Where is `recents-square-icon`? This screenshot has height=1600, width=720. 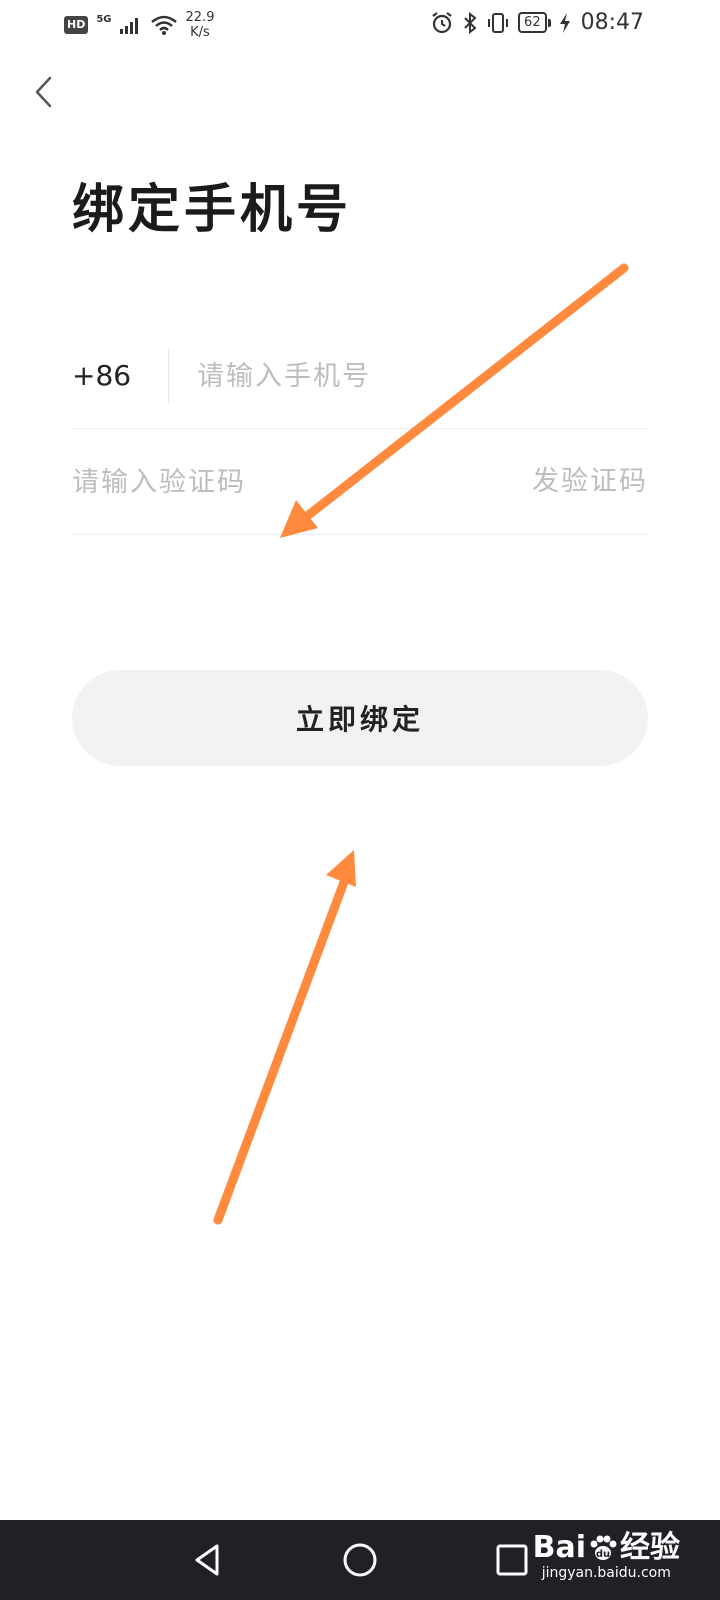
recents-square-icon is located at coordinates (512, 1560).